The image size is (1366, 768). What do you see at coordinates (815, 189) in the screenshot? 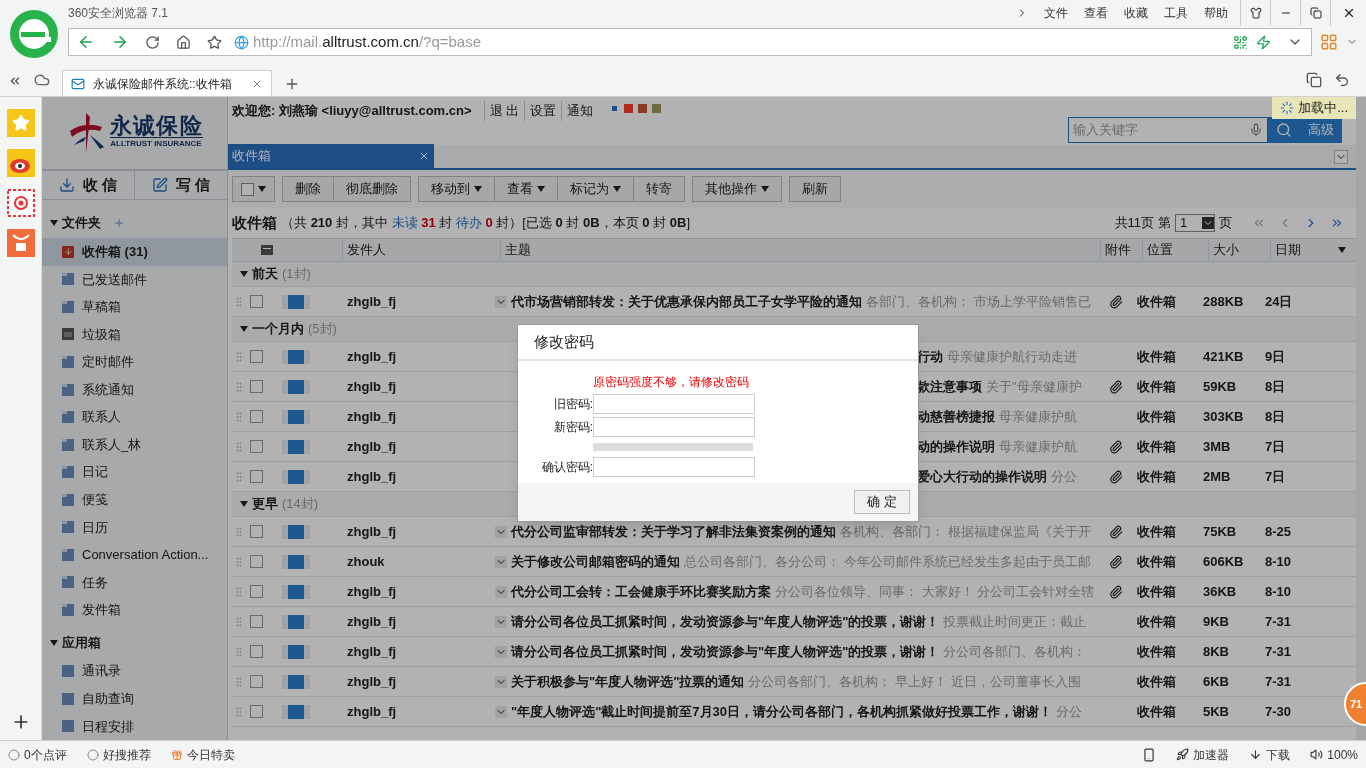
I see `toolbar-button: 刷新` at bounding box center [815, 189].